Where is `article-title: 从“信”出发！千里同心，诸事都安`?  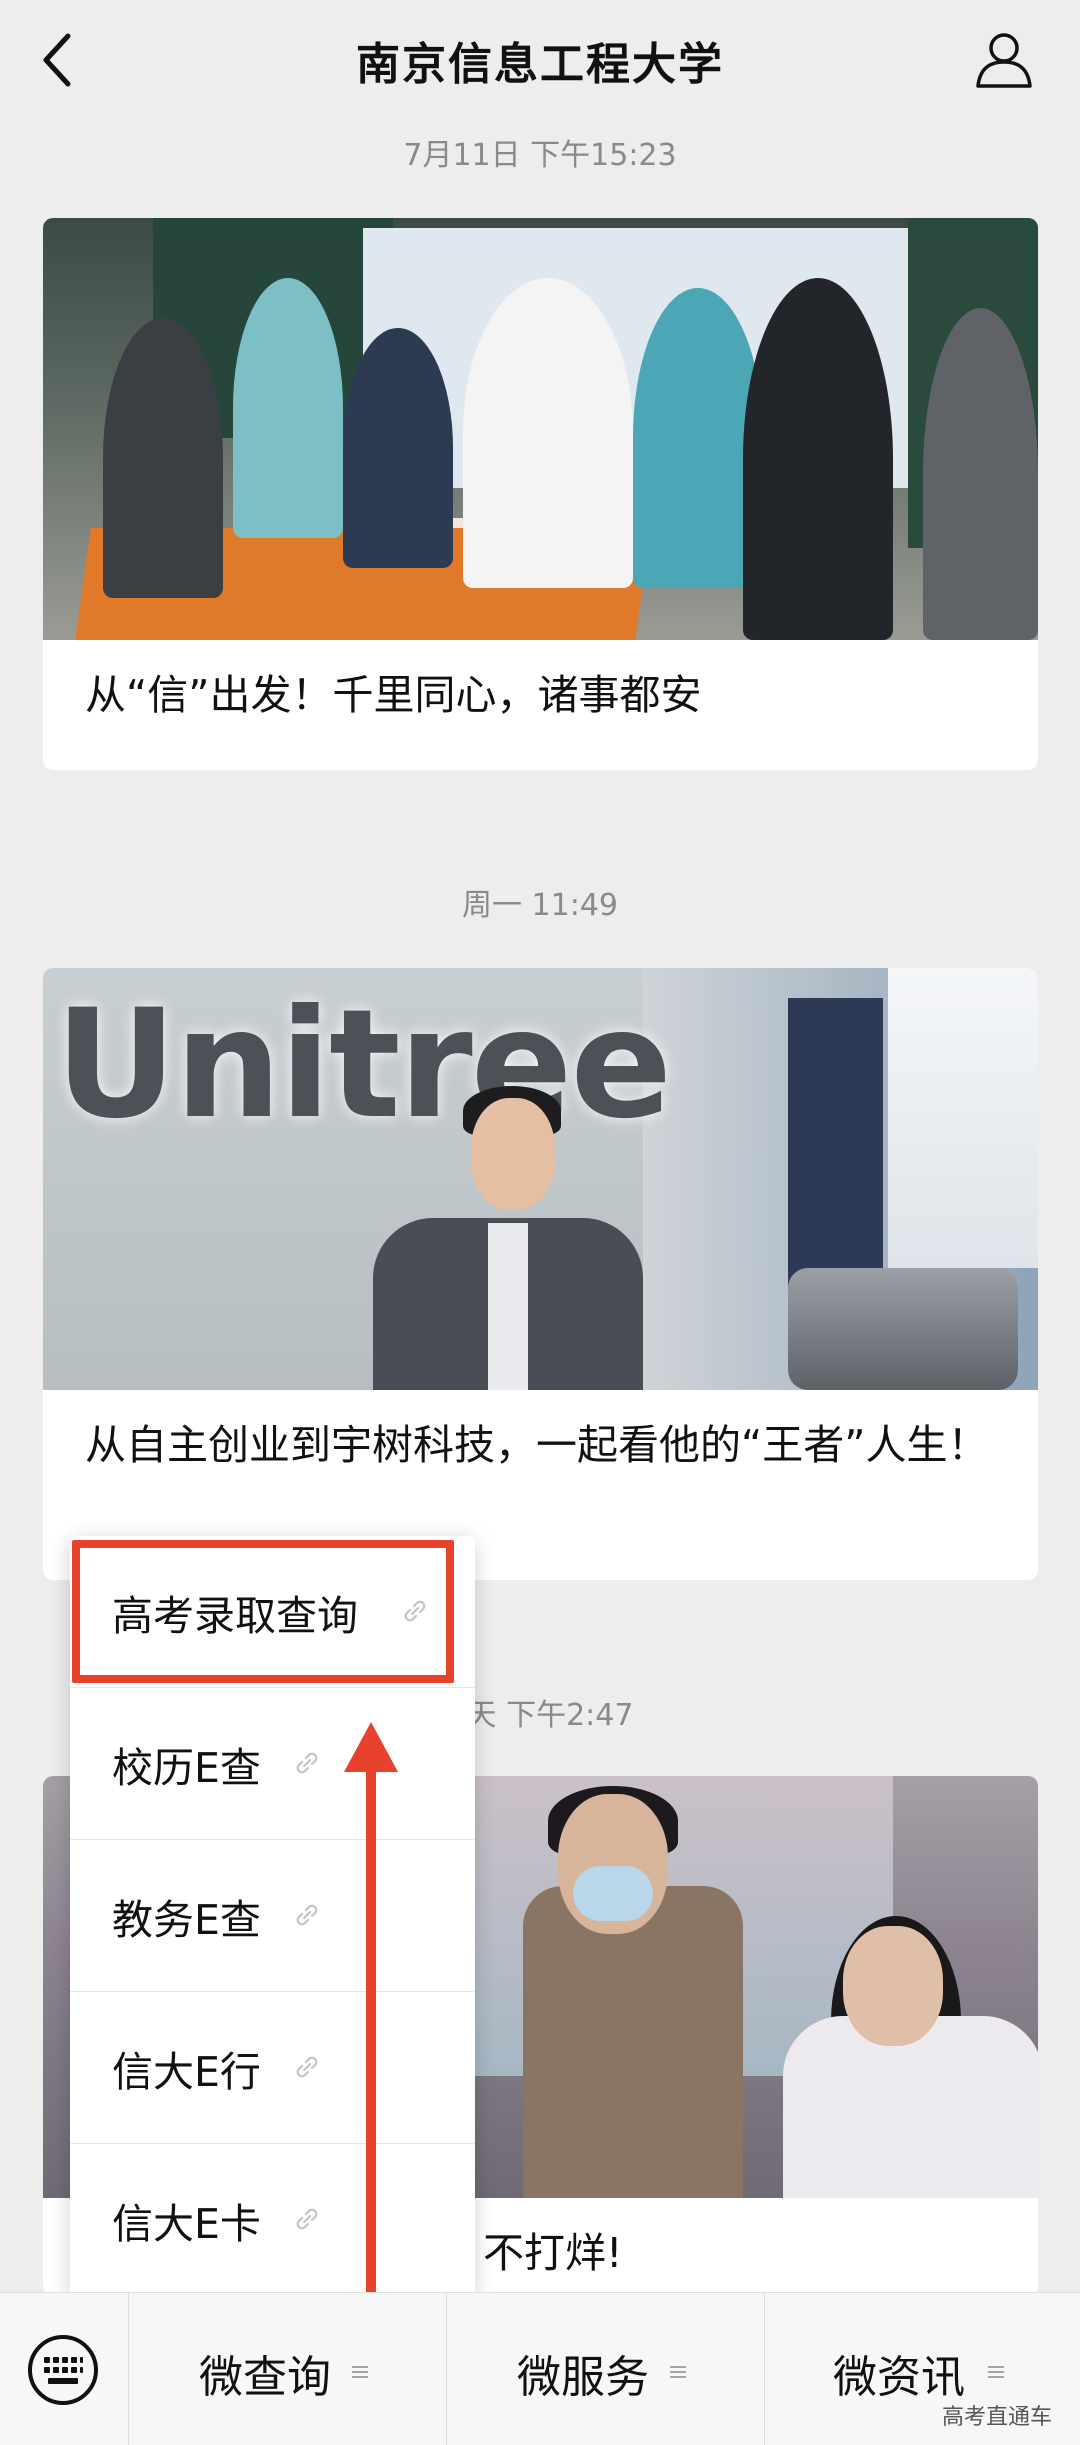
article-title: 从“信”出发！千里同心，诸事都安 is located at coordinates (393, 695).